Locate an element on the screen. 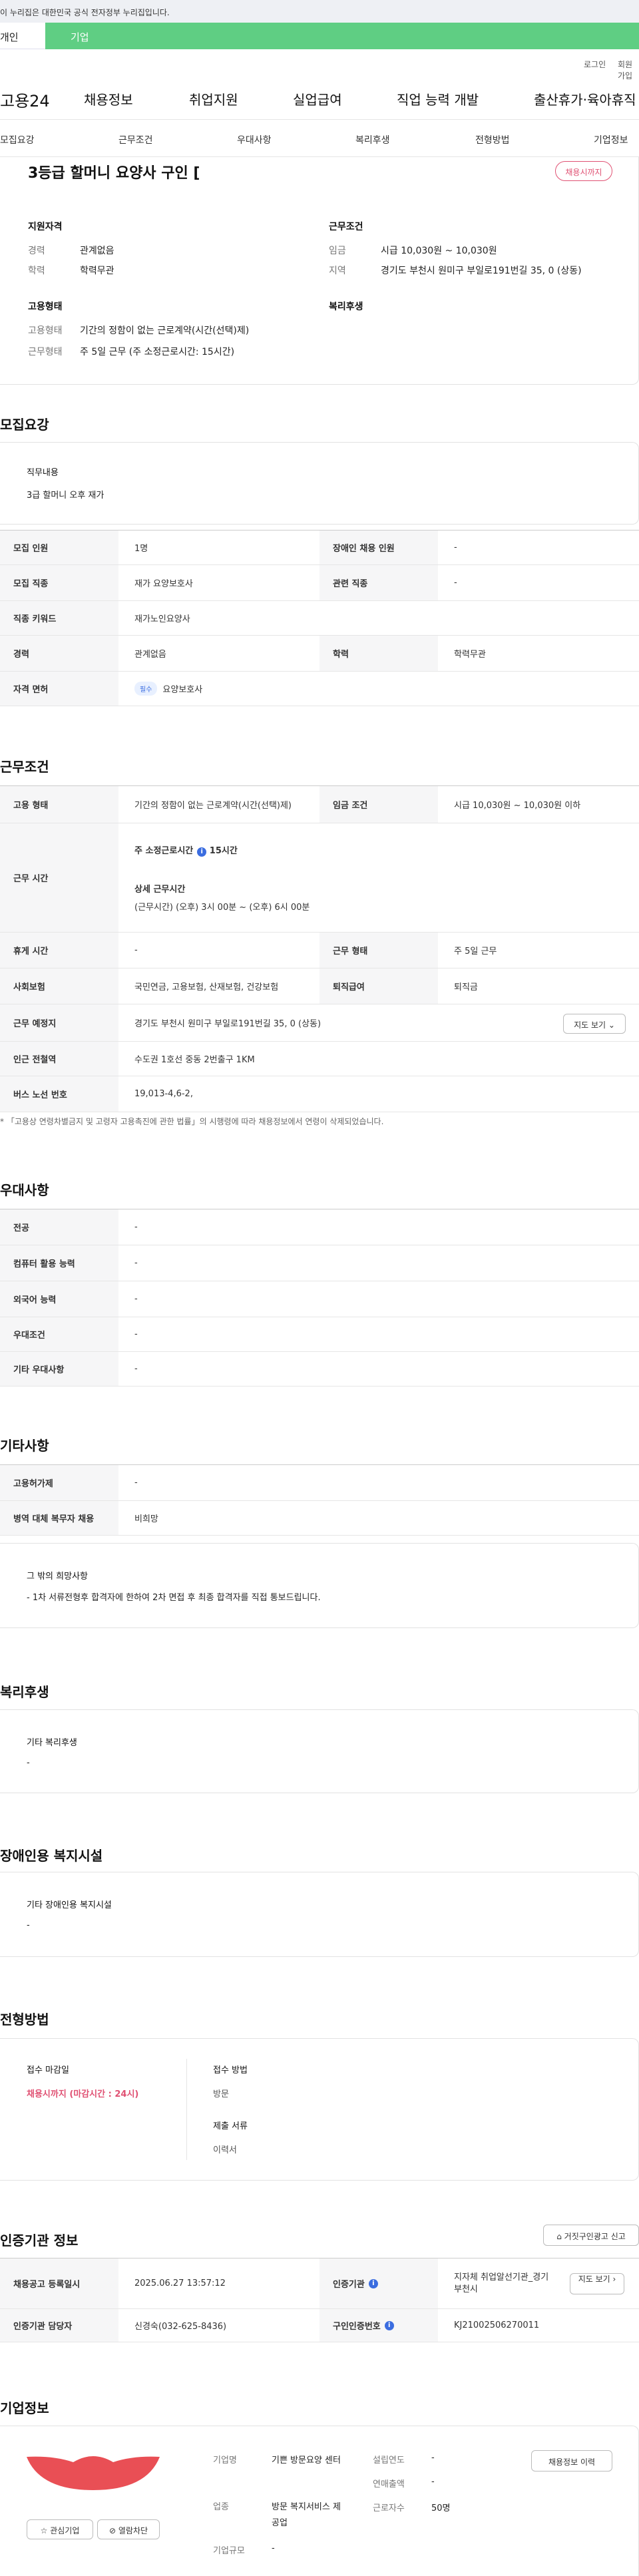 This screenshot has height=2576, width=639. gnb-item-jobs: 채용정보 is located at coordinates (108, 98).